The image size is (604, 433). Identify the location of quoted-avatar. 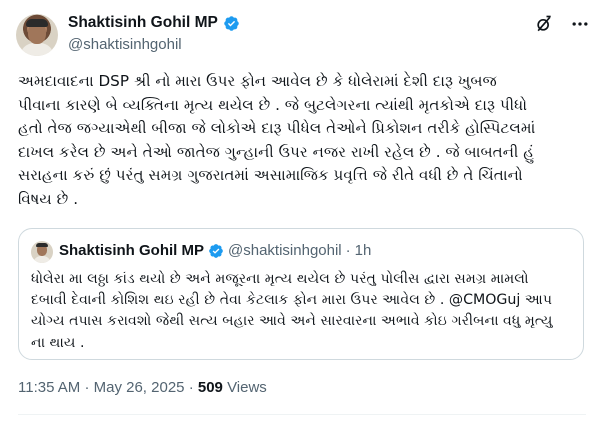
(42, 252).